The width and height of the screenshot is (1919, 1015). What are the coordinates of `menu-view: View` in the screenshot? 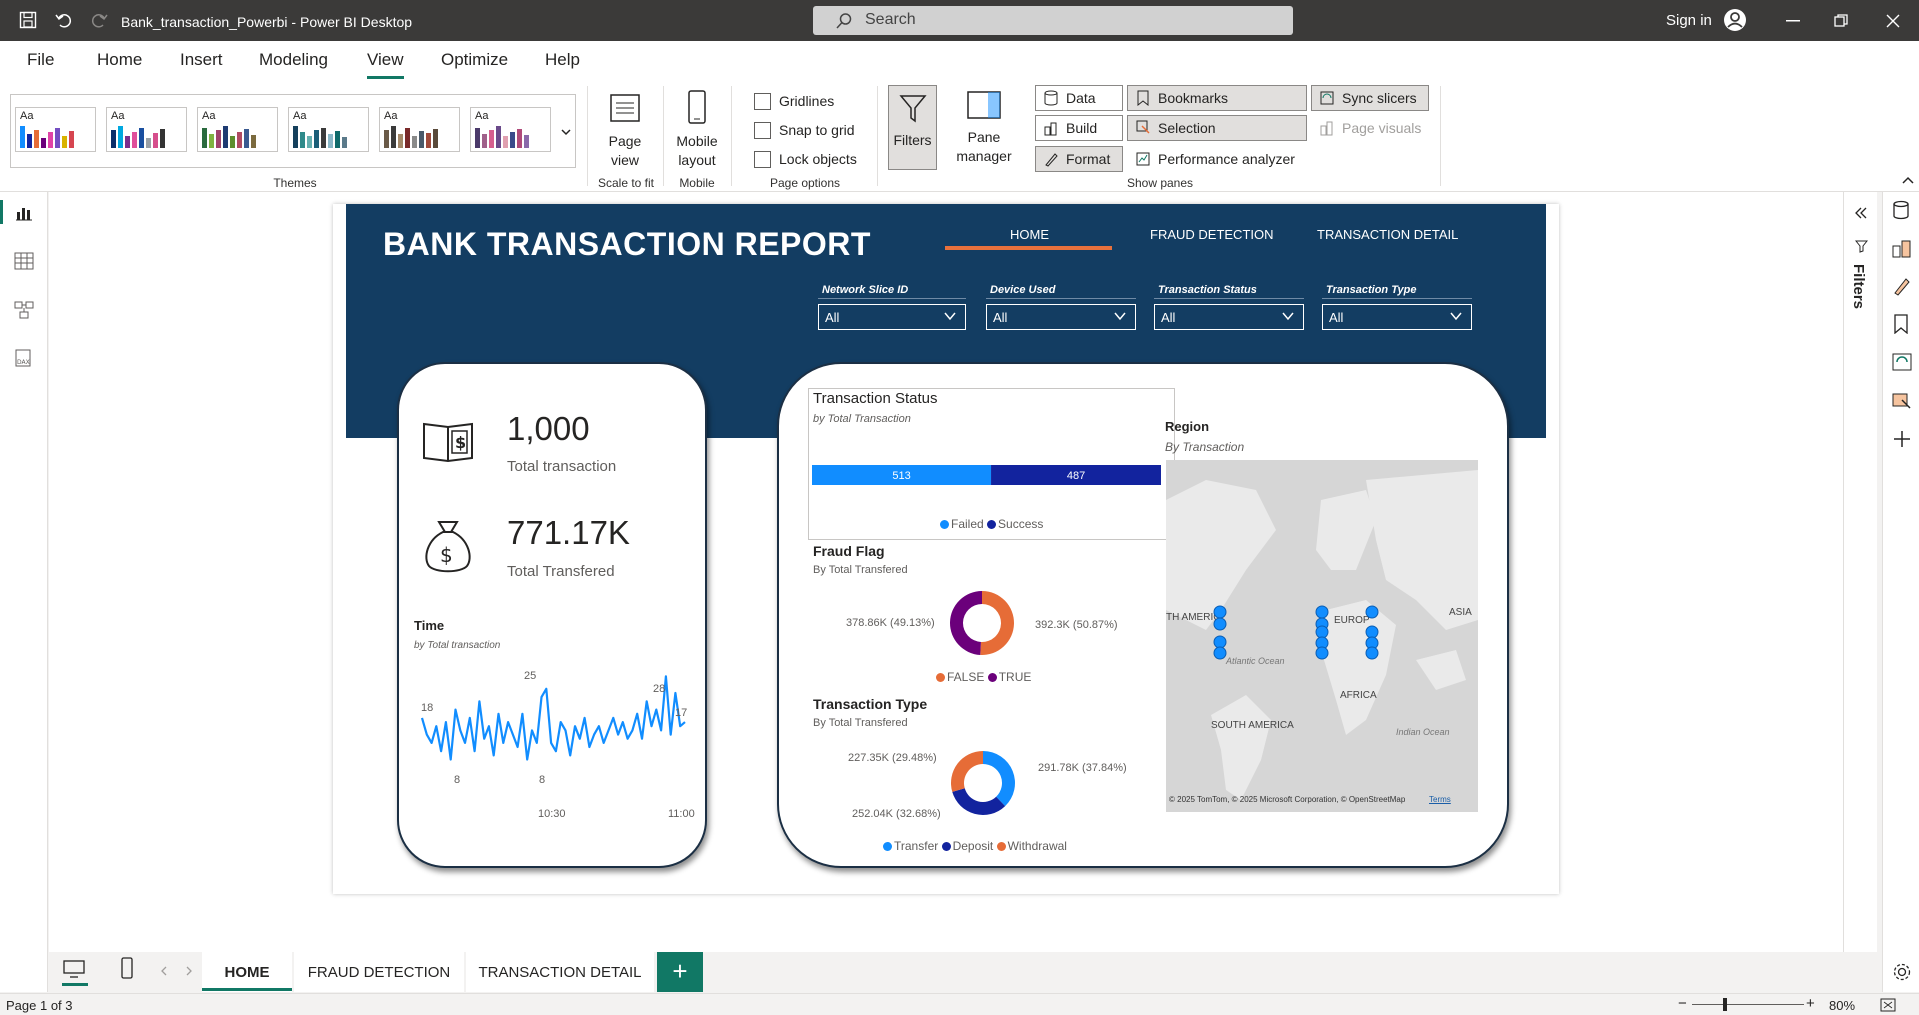 It's located at (385, 60).